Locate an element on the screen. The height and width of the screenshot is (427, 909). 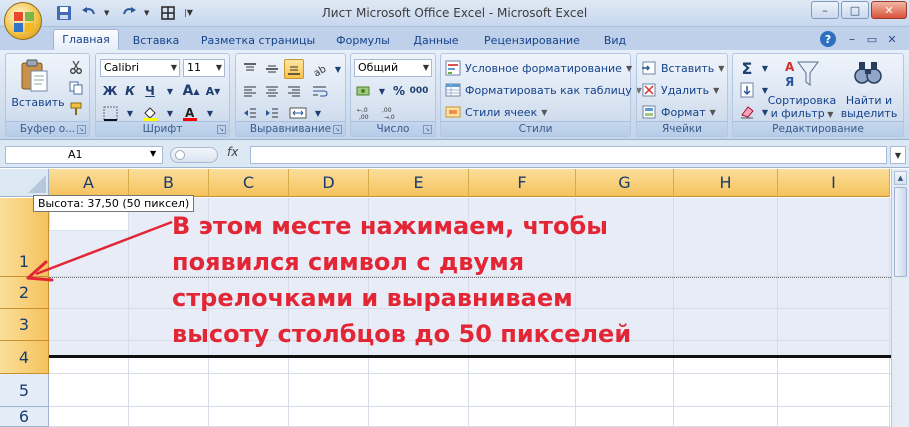
expand-formula-bar-icon: ▼ is located at coordinates (898, 155).